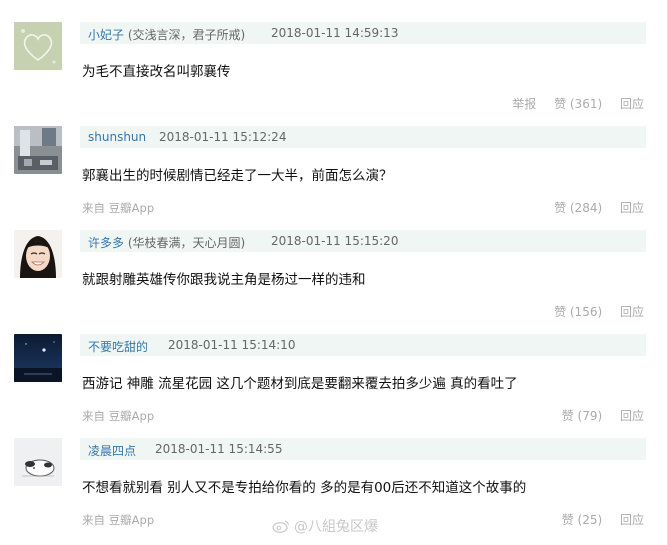 This screenshot has width=668, height=545. Describe the element at coordinates (578, 312) in the screenshot. I see `like-button: 赞 (156)` at that location.